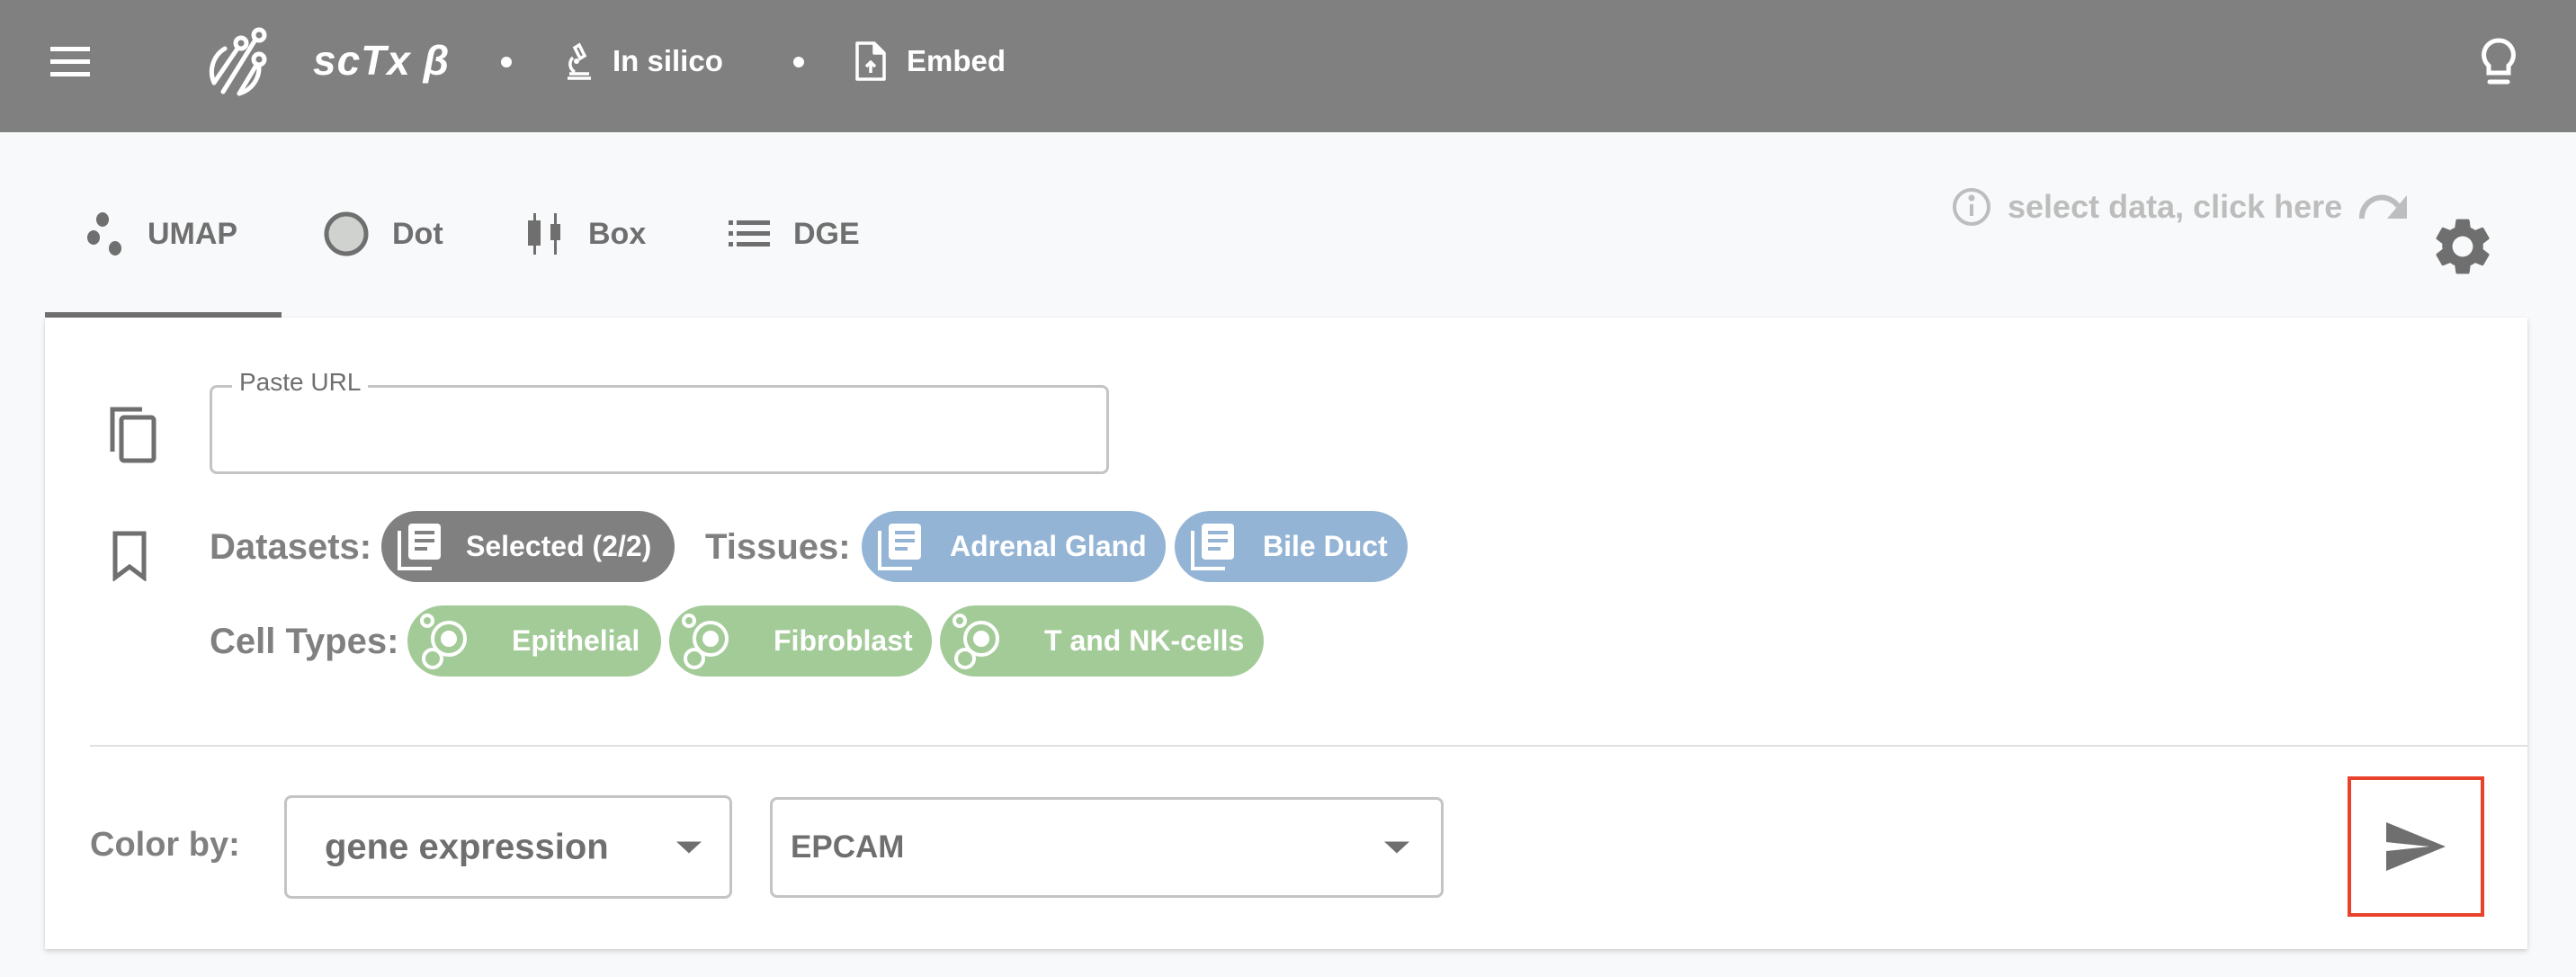 Image resolution: width=2576 pixels, height=977 pixels. I want to click on submit-button, so click(2416, 846).